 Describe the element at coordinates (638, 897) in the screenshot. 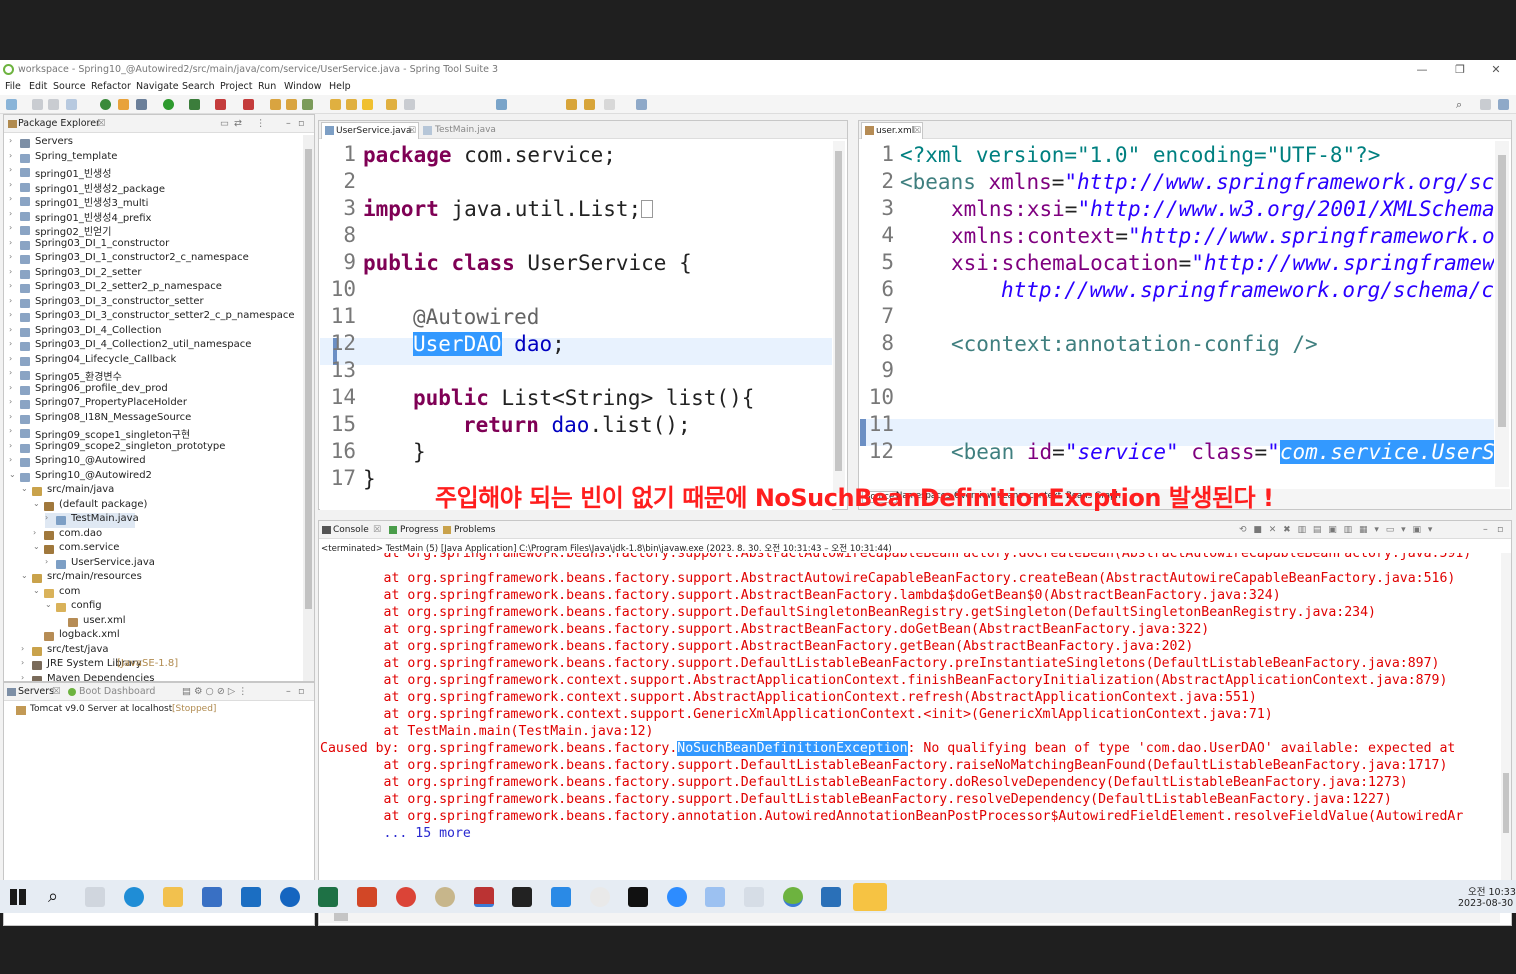

I see `terminal-icon` at that location.